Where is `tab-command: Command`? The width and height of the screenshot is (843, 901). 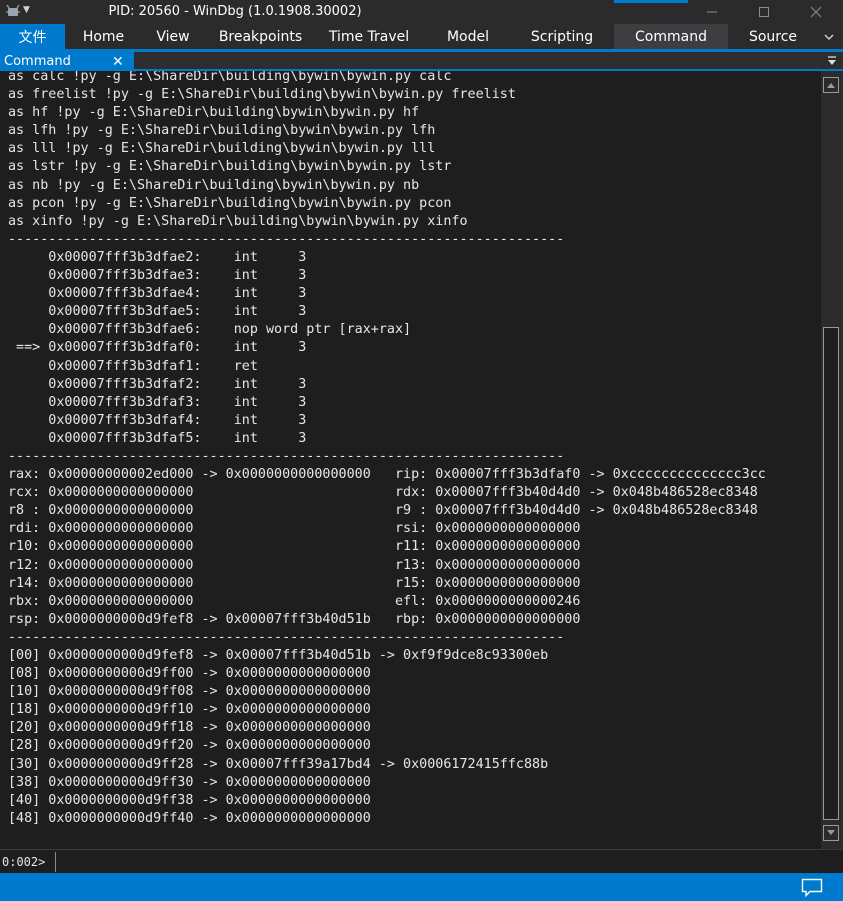
tab-command: Command is located at coordinates (671, 36).